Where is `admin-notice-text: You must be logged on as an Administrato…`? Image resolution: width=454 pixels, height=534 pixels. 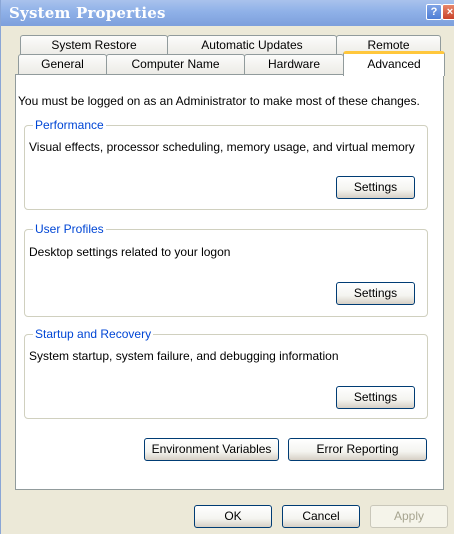 admin-notice-text: You must be logged on as an Administrato… is located at coordinates (219, 101).